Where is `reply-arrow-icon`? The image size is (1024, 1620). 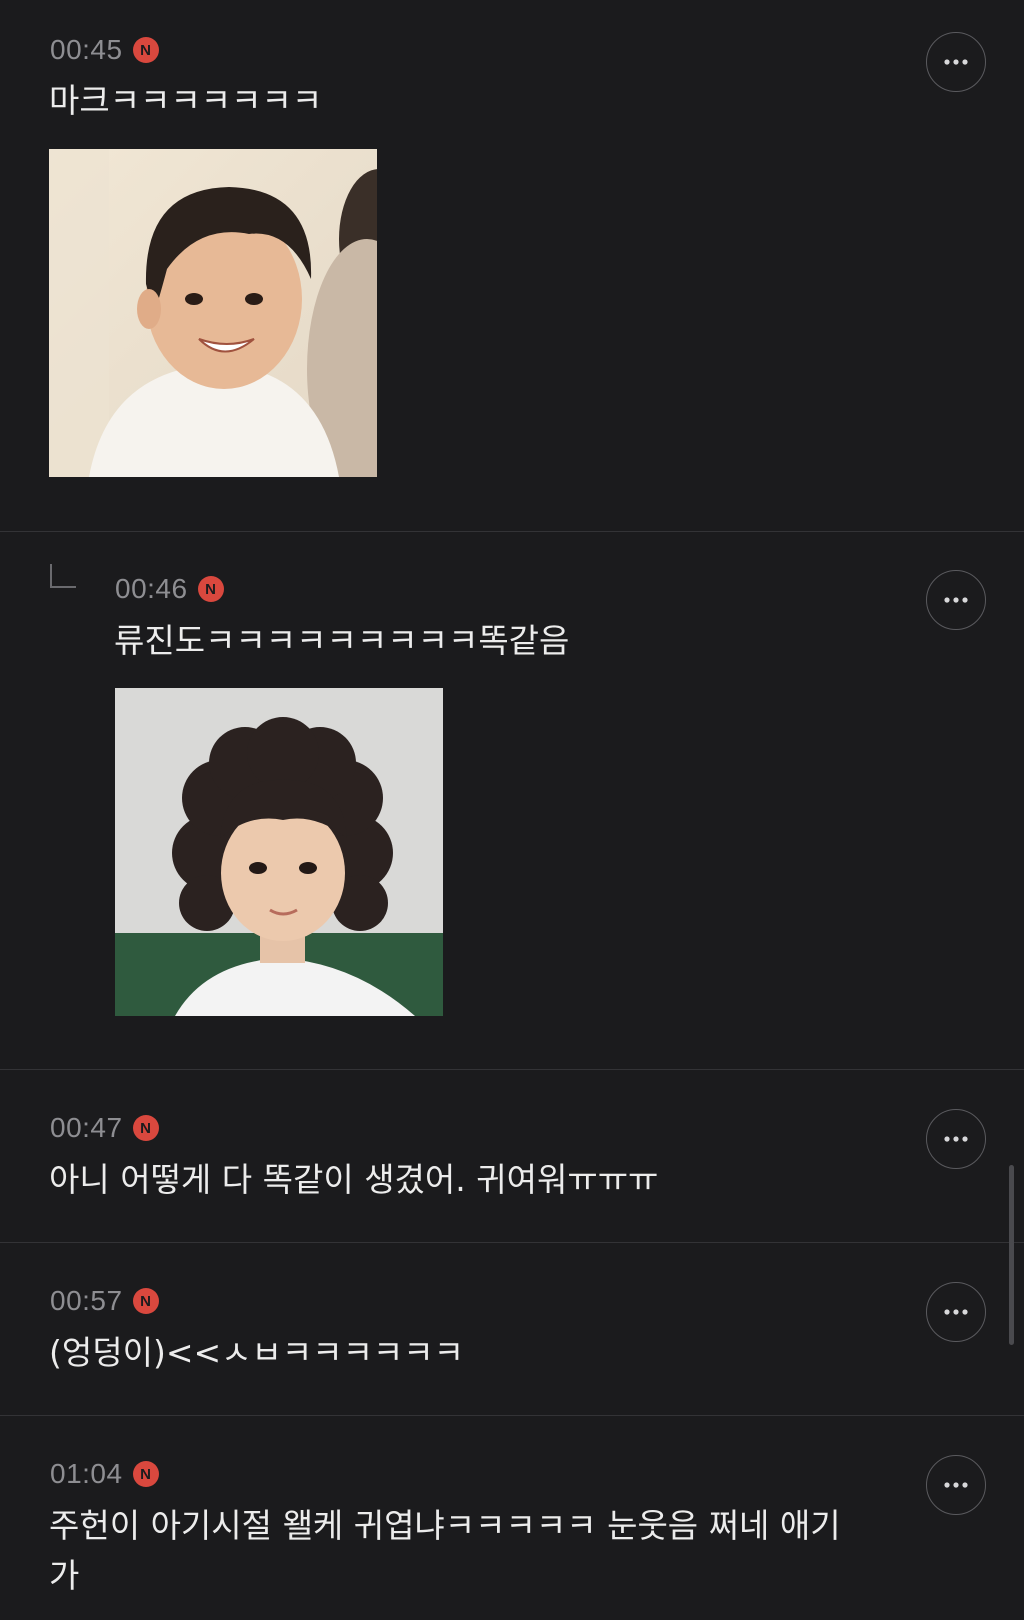 reply-arrow-icon is located at coordinates (63, 576).